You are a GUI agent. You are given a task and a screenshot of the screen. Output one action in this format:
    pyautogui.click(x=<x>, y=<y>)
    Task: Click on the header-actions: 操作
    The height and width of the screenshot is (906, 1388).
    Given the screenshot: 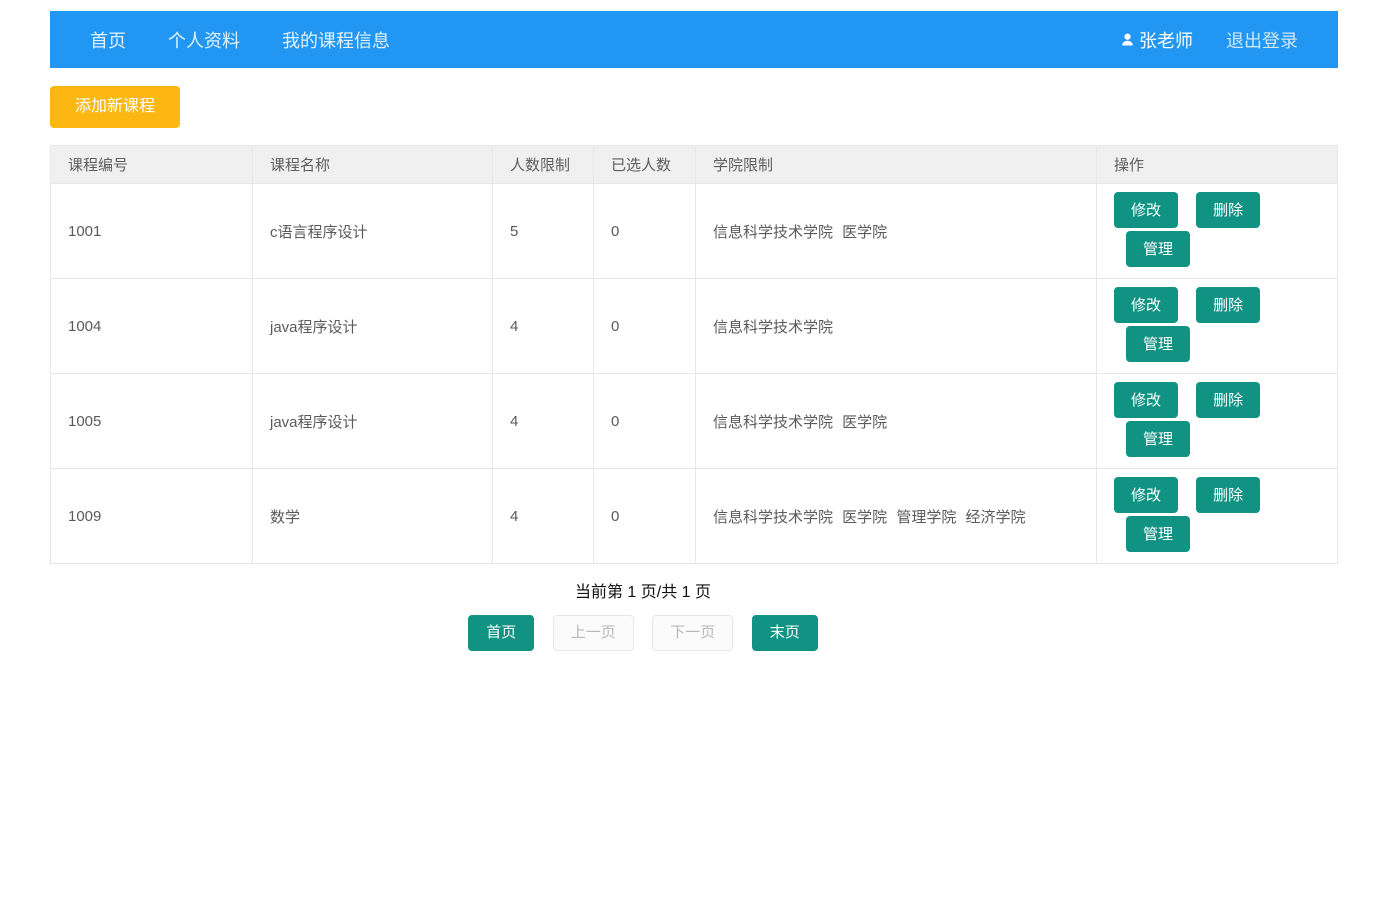 What is the action you would take?
    pyautogui.click(x=1217, y=164)
    